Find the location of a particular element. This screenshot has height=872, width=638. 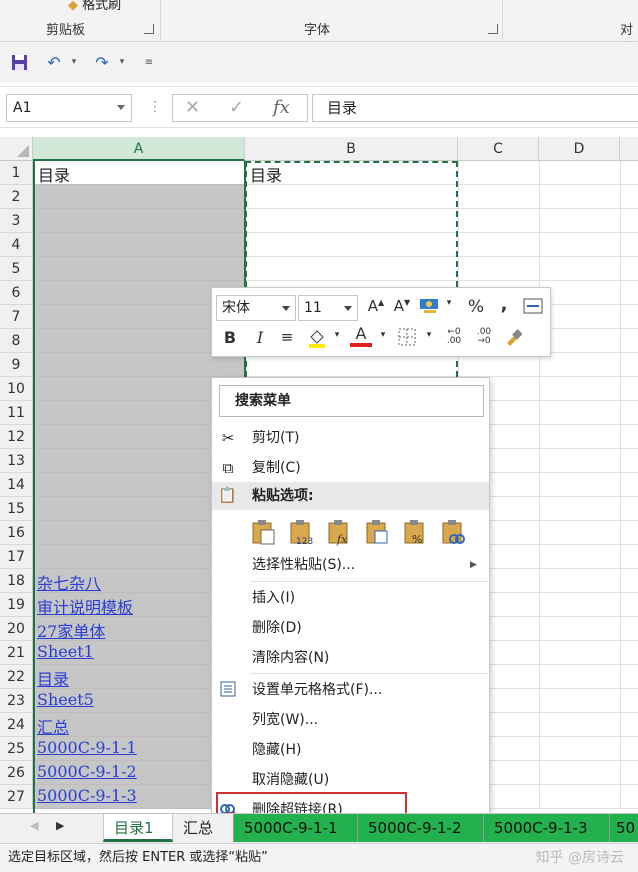

row-header: 26 is located at coordinates (16, 773).